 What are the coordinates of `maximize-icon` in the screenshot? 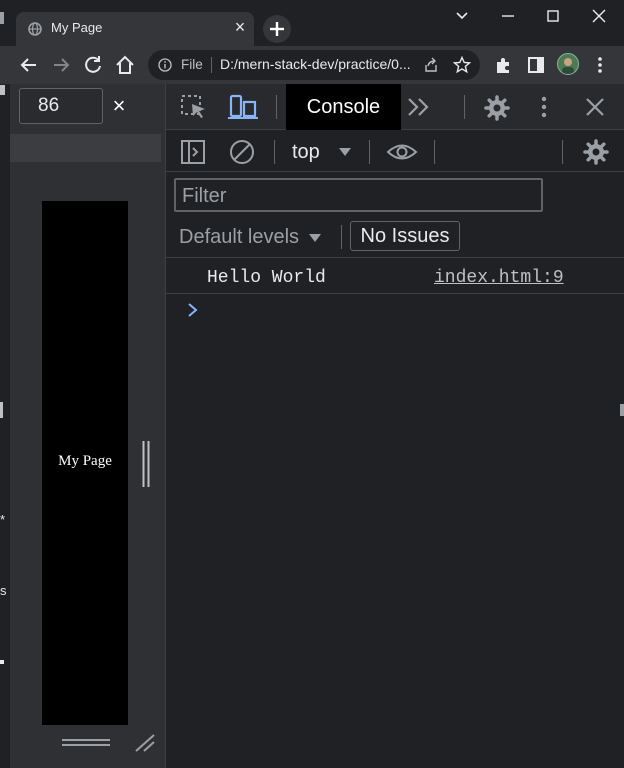 It's located at (553, 16).